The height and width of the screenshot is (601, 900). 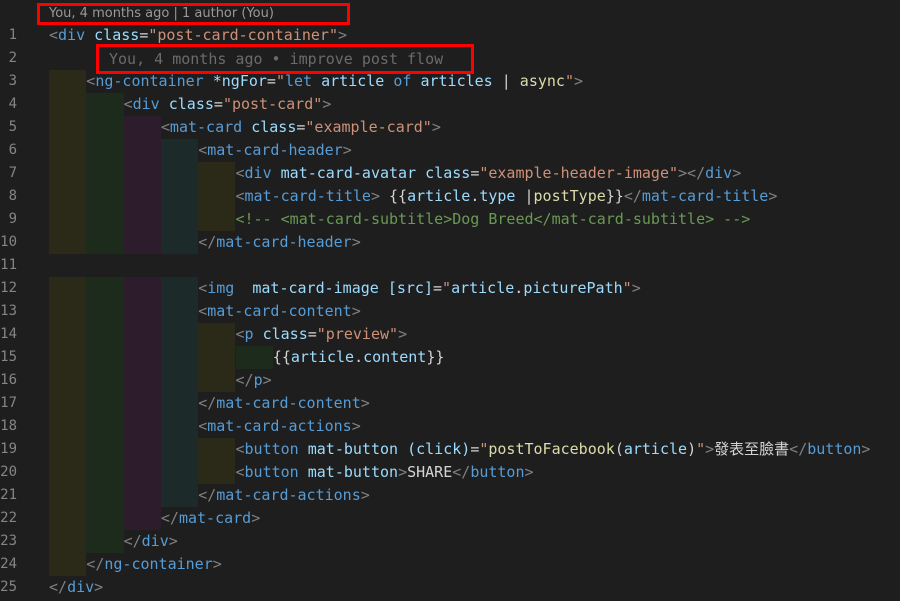 I want to click on code-text: {{article.content}}, so click(x=359, y=357).